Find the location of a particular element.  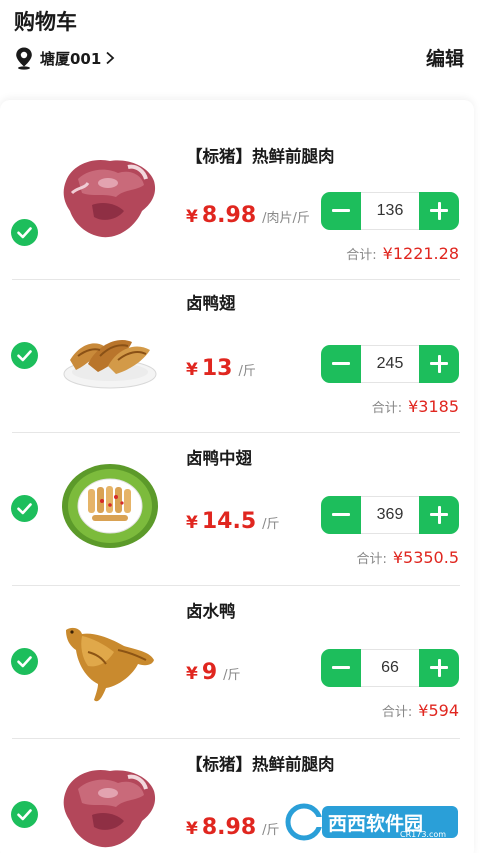

price-value: 14.5 is located at coordinates (229, 521).